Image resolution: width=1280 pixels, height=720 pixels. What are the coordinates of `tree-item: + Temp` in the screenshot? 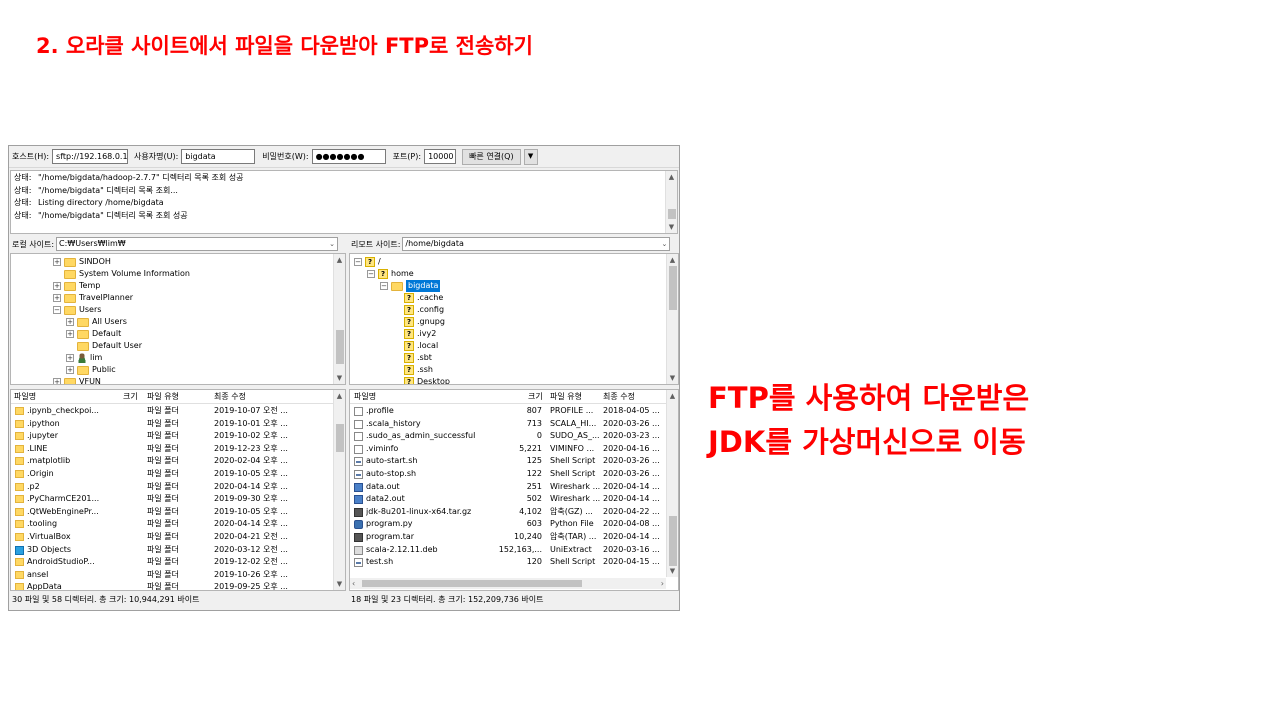 It's located at (76, 286).